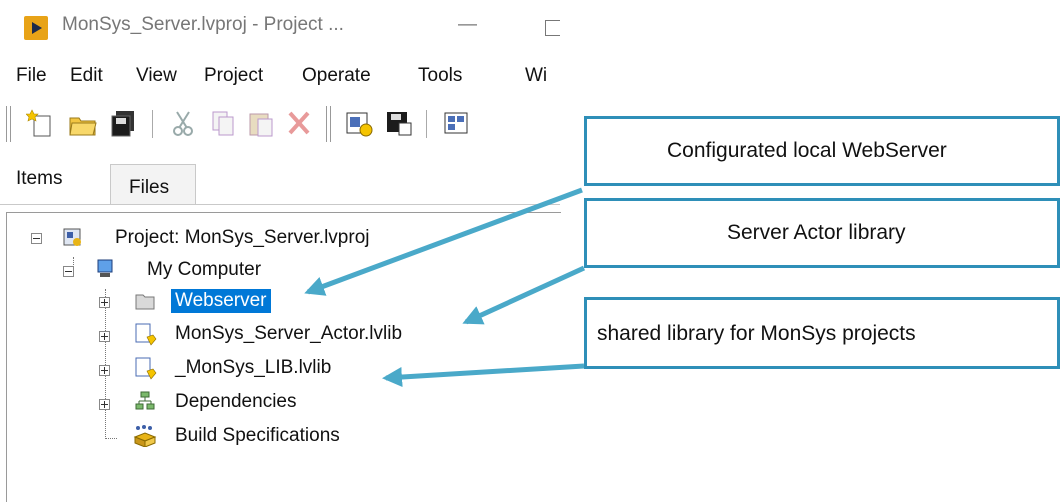  What do you see at coordinates (233, 76) in the screenshot?
I see `menu-project: Project` at bounding box center [233, 76].